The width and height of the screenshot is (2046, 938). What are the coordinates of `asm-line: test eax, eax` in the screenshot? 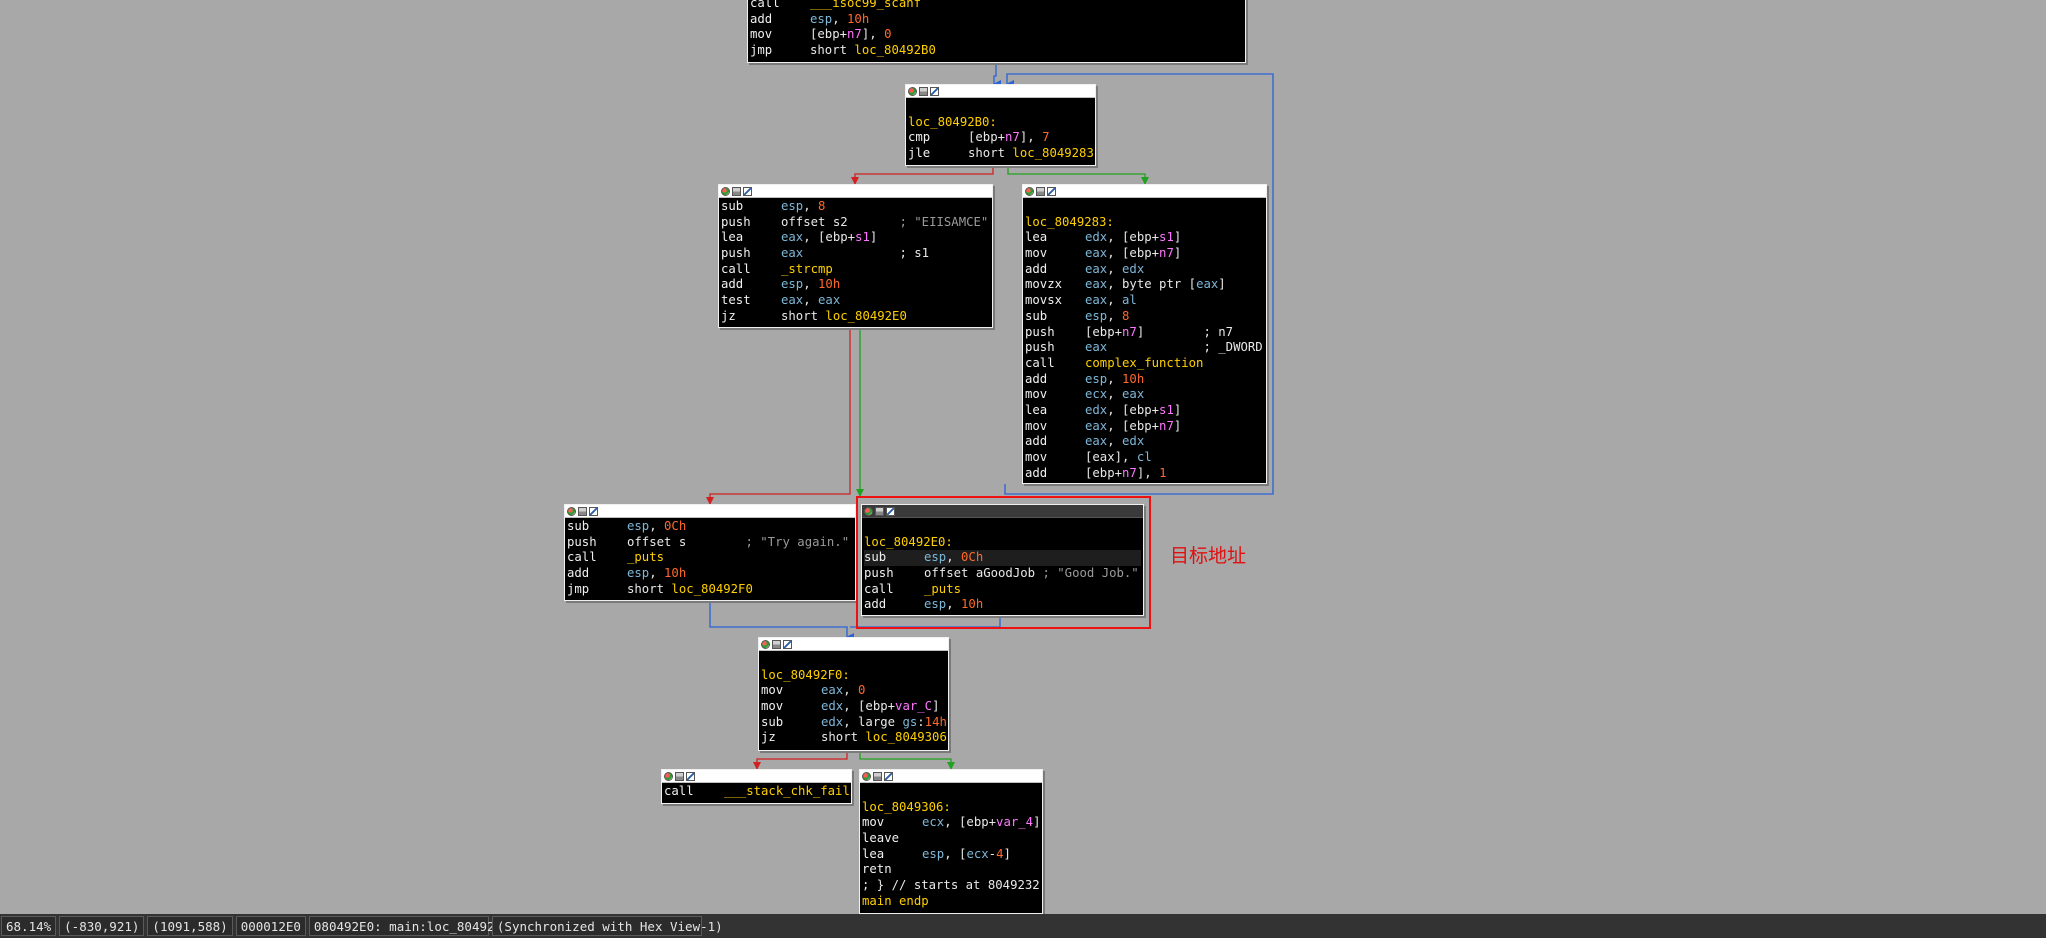 It's located at (855, 301).